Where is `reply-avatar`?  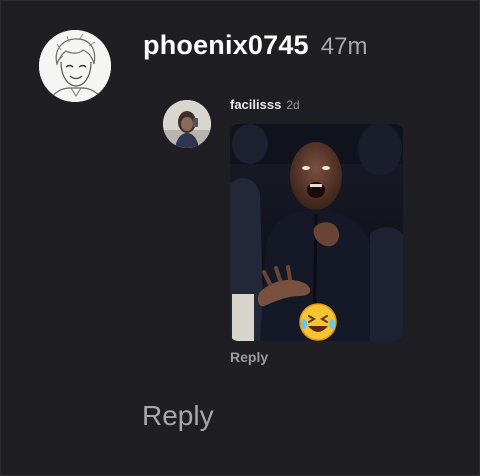
reply-avatar is located at coordinates (187, 124).